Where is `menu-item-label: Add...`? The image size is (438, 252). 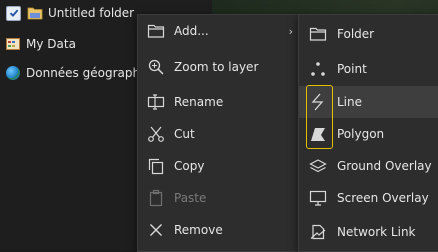 menu-item-label: Add... is located at coordinates (191, 31).